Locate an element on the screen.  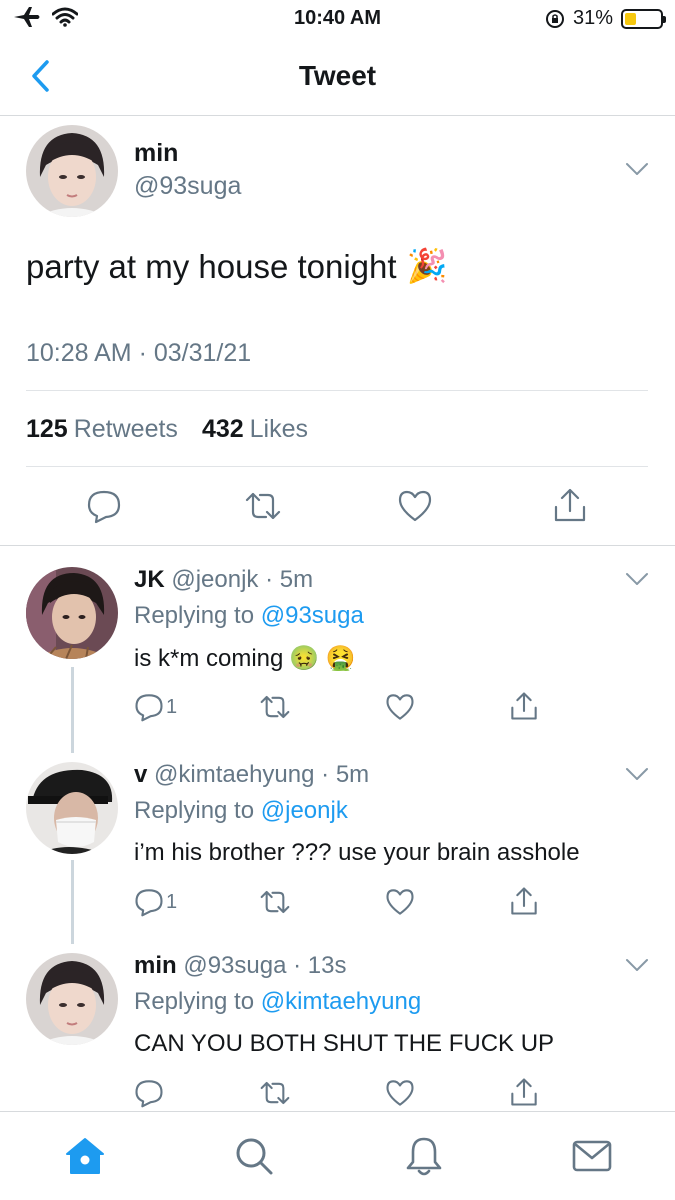
retweet-count: 125 is located at coordinates (47, 429).